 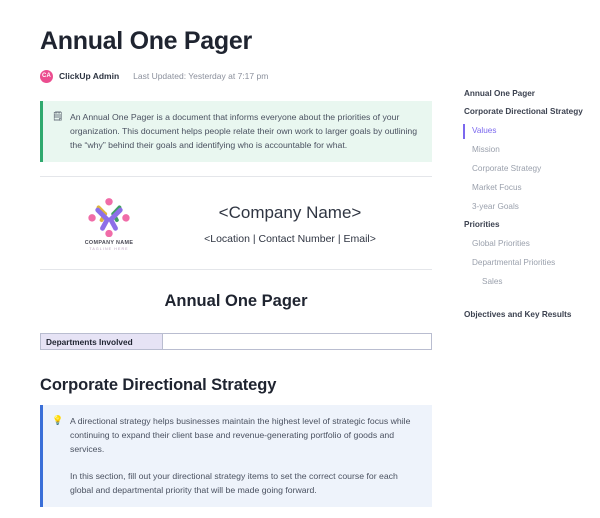 I want to click on outline-item-global-priorities: Global Priorities, so click(x=525, y=244).